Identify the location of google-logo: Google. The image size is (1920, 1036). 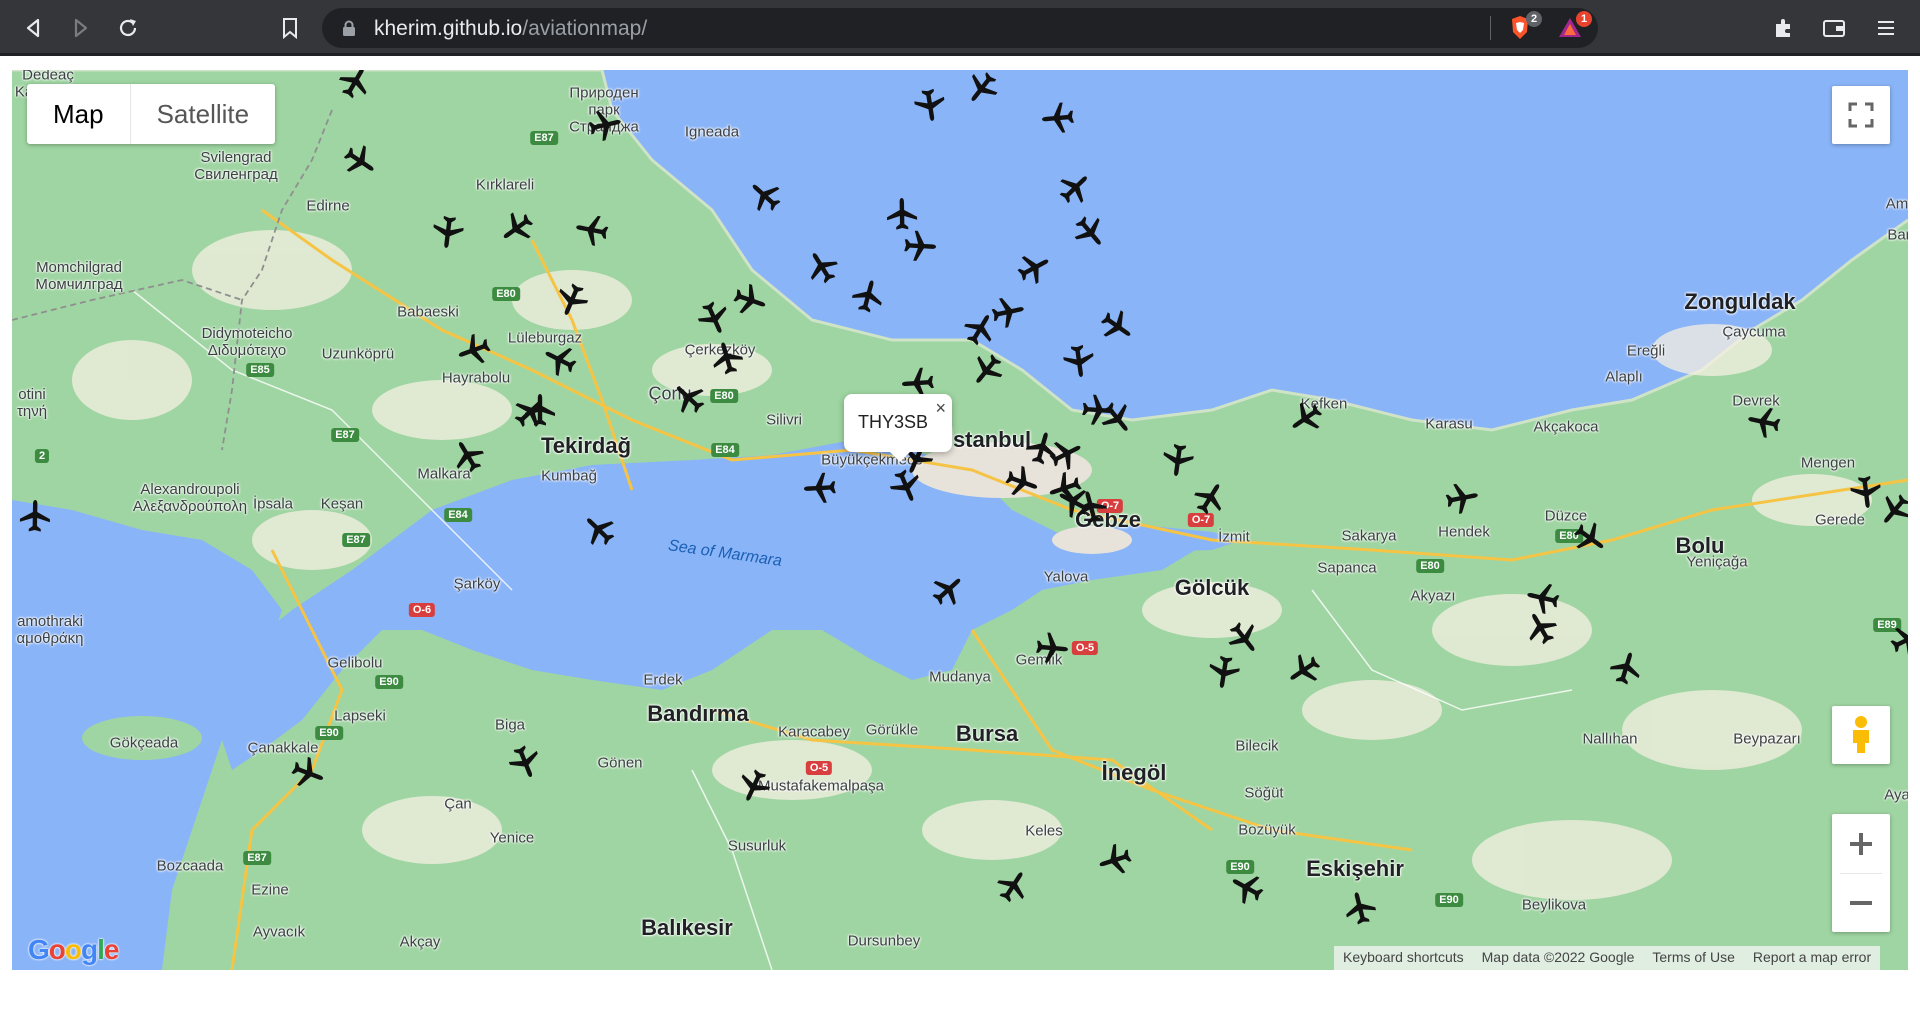
(73, 950).